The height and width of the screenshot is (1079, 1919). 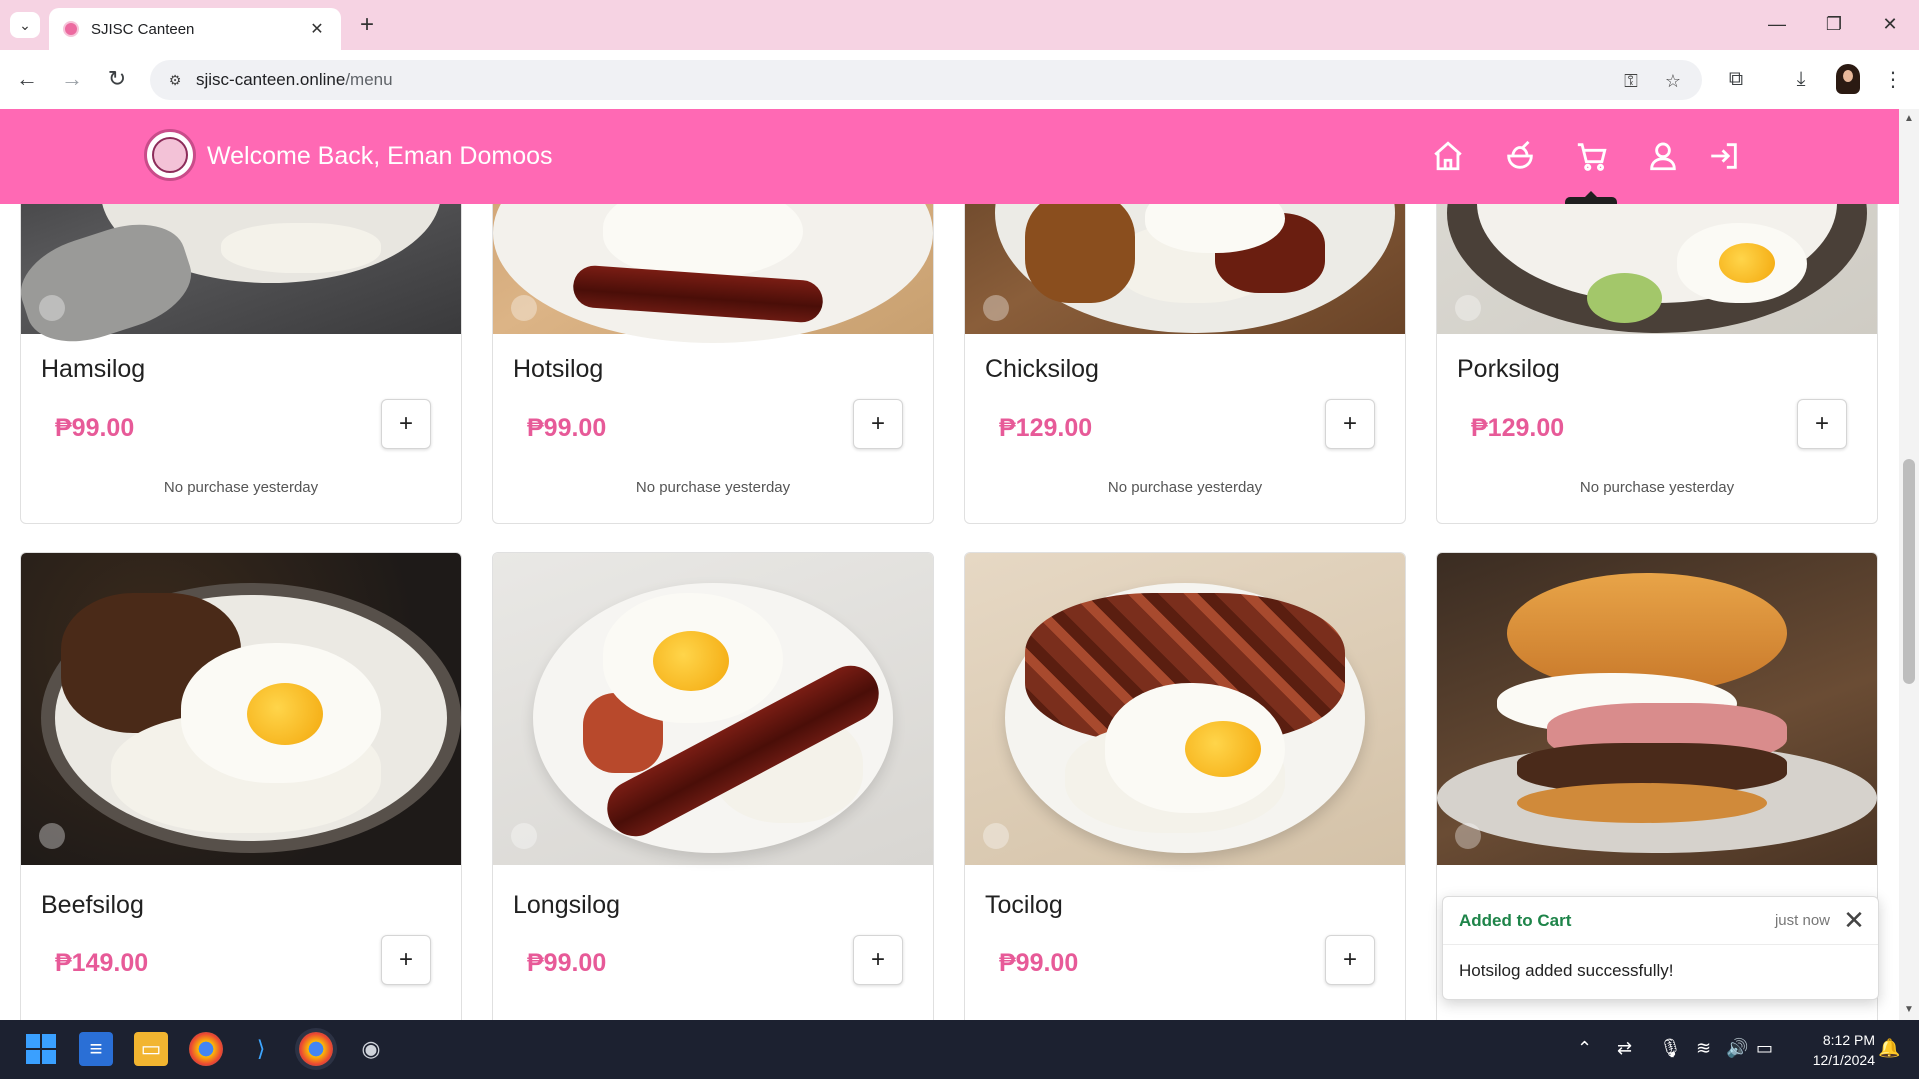 I want to click on password-key-icon: ⚿, so click(x=1631, y=81).